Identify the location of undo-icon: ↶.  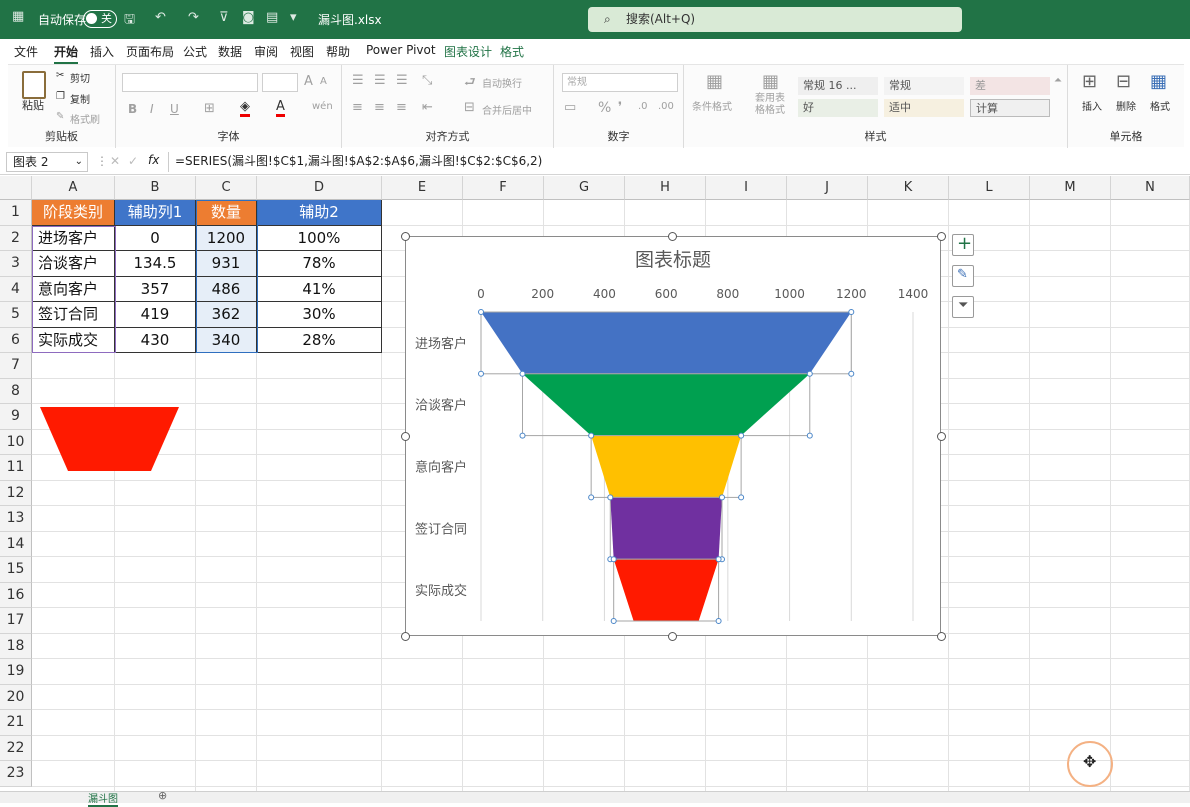
(160, 17).